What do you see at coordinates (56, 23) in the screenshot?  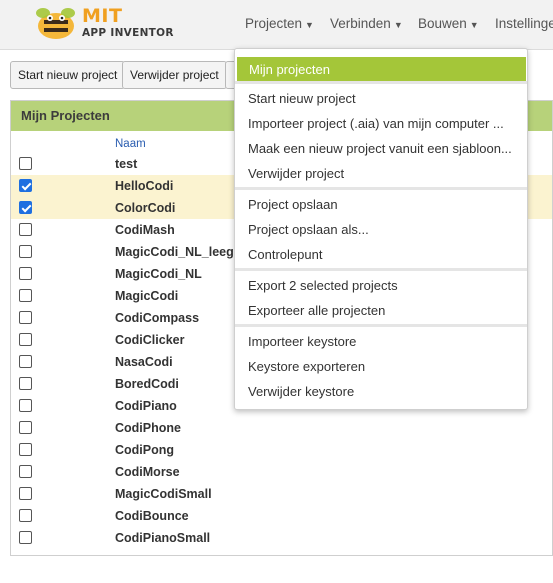 I see `app-inventor-bee-icon` at bounding box center [56, 23].